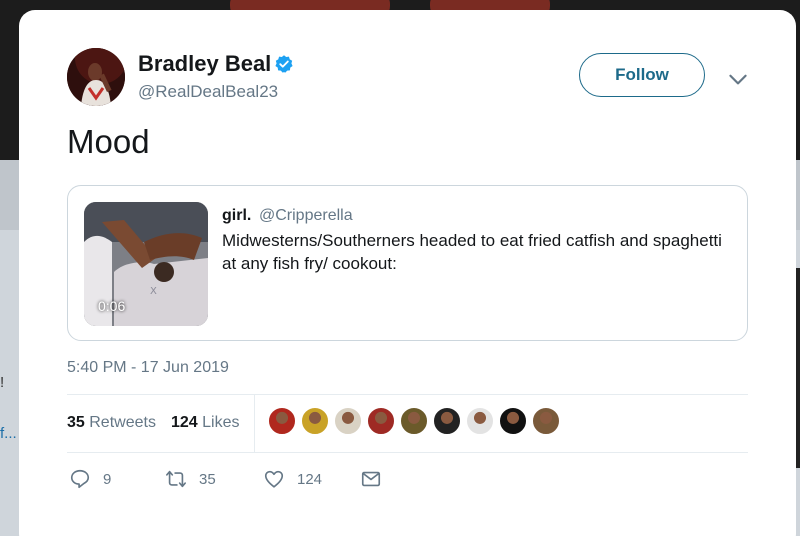 Image resolution: width=800 pixels, height=536 pixels. I want to click on verified-badge-icon, so click(284, 64).